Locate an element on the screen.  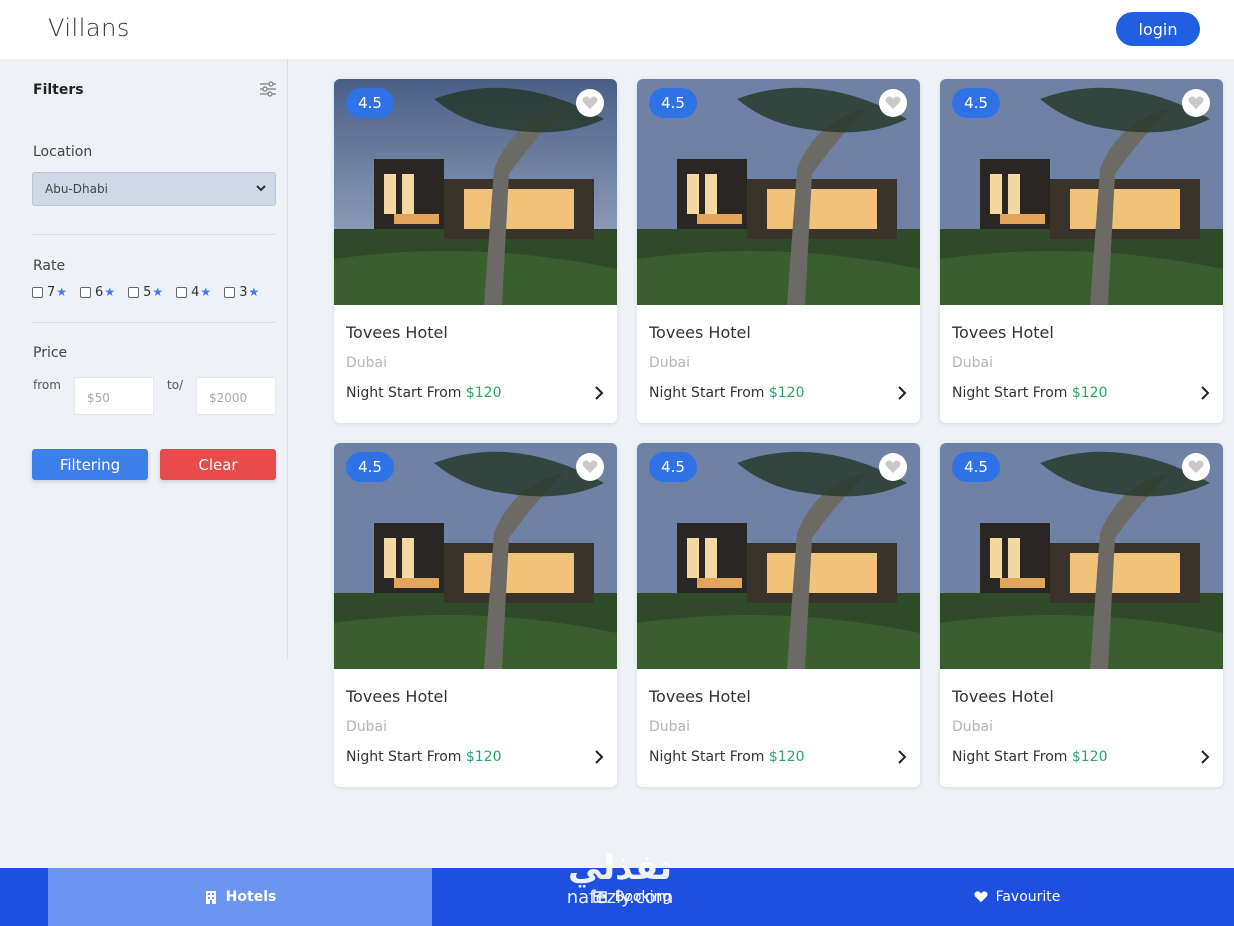
rate-option-7: 7 ★ is located at coordinates (49, 292).